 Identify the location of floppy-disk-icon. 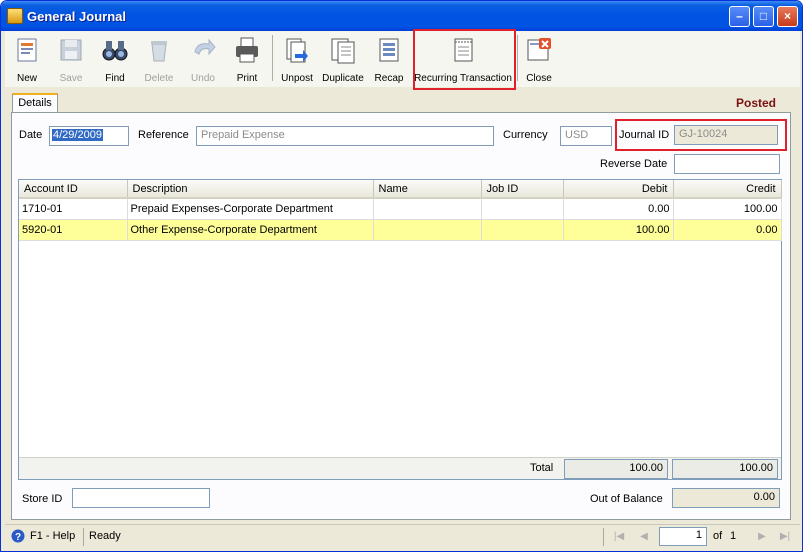
(71, 50).